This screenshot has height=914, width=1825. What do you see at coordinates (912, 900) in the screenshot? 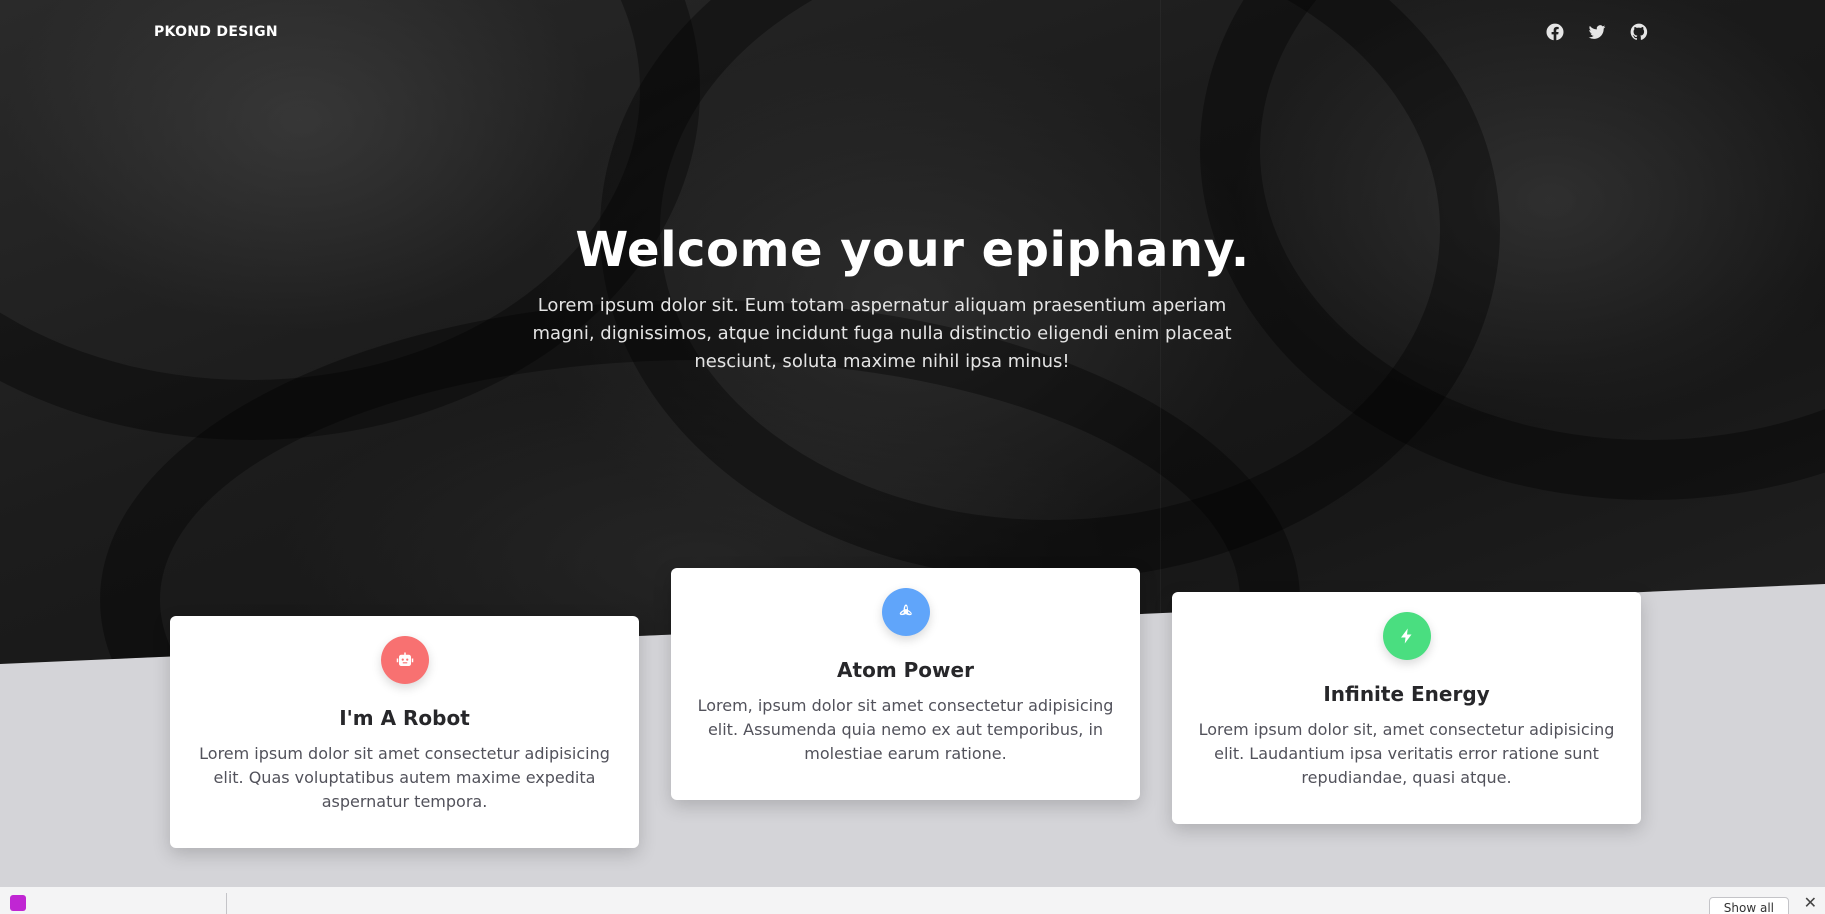
I see `download-bar: Show all ✕` at bounding box center [912, 900].